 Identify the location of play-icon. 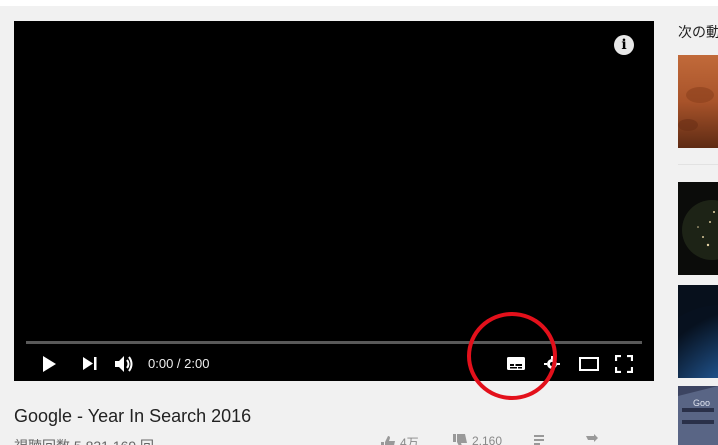
(49, 363).